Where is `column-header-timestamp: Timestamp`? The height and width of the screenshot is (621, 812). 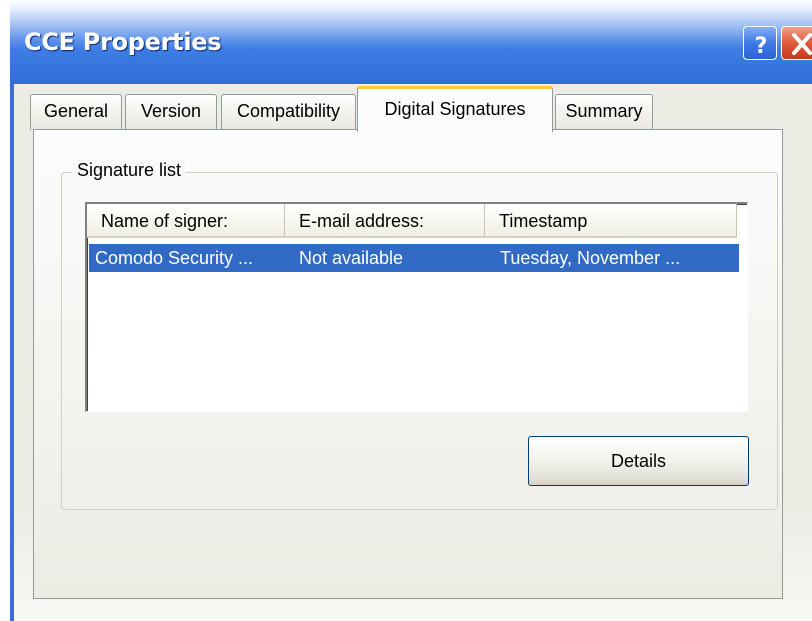
column-header-timestamp: Timestamp is located at coordinates (611, 221).